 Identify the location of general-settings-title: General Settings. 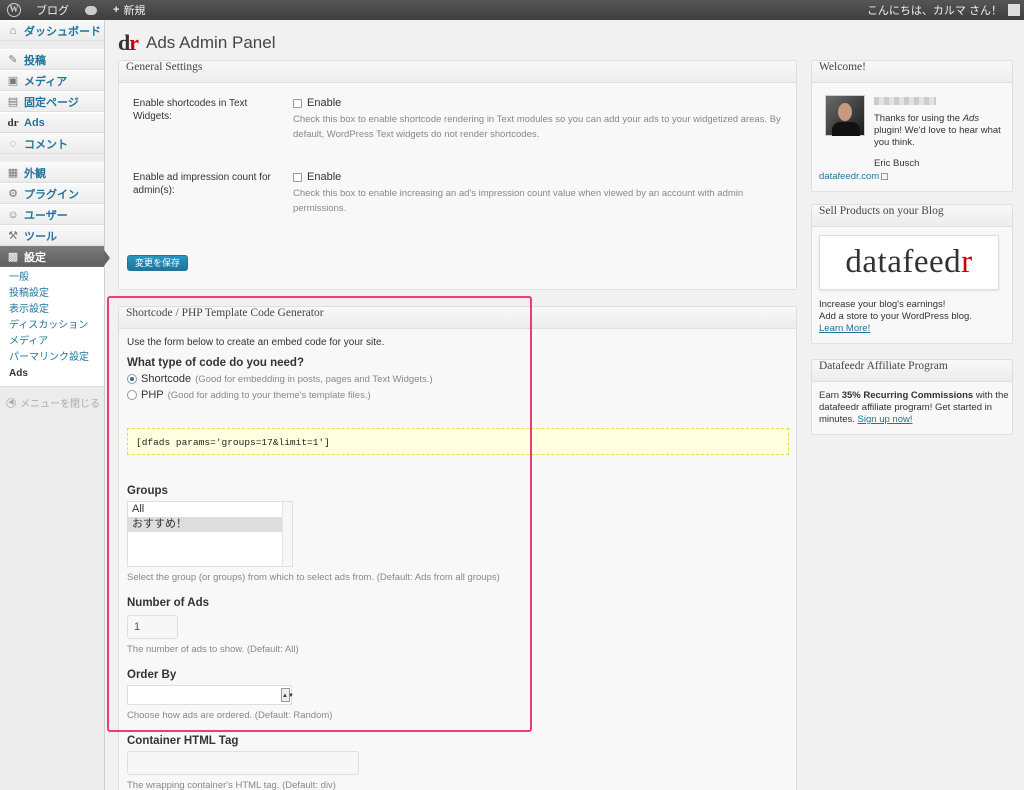
(457, 72).